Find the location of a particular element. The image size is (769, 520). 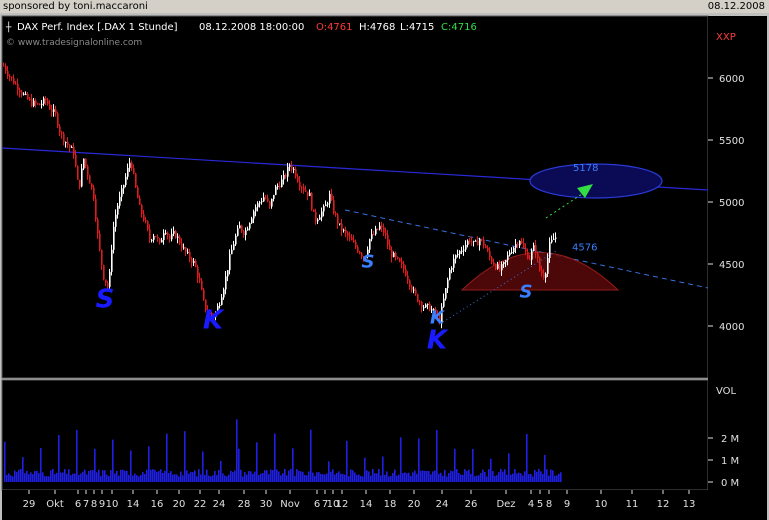

ohlc-low: L:4715 is located at coordinates (417, 27).